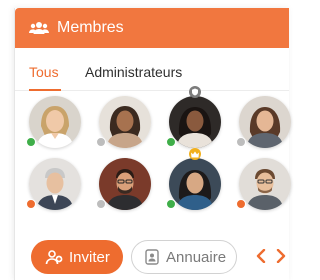 The width and height of the screenshot is (320, 280). I want to click on chevron-right-icon, so click(281, 256).